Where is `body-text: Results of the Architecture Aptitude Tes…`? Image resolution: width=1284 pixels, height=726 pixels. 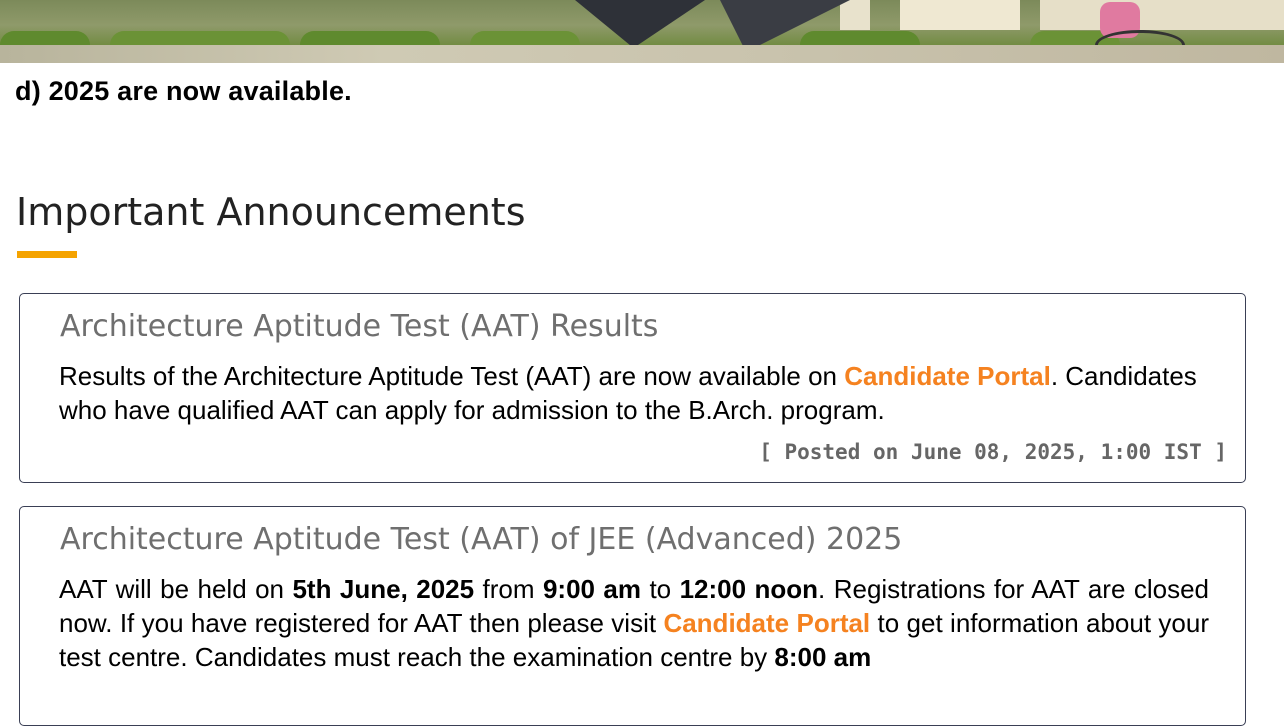
body-text: Results of the Architecture Aptitude Tes… is located at coordinates (452, 376).